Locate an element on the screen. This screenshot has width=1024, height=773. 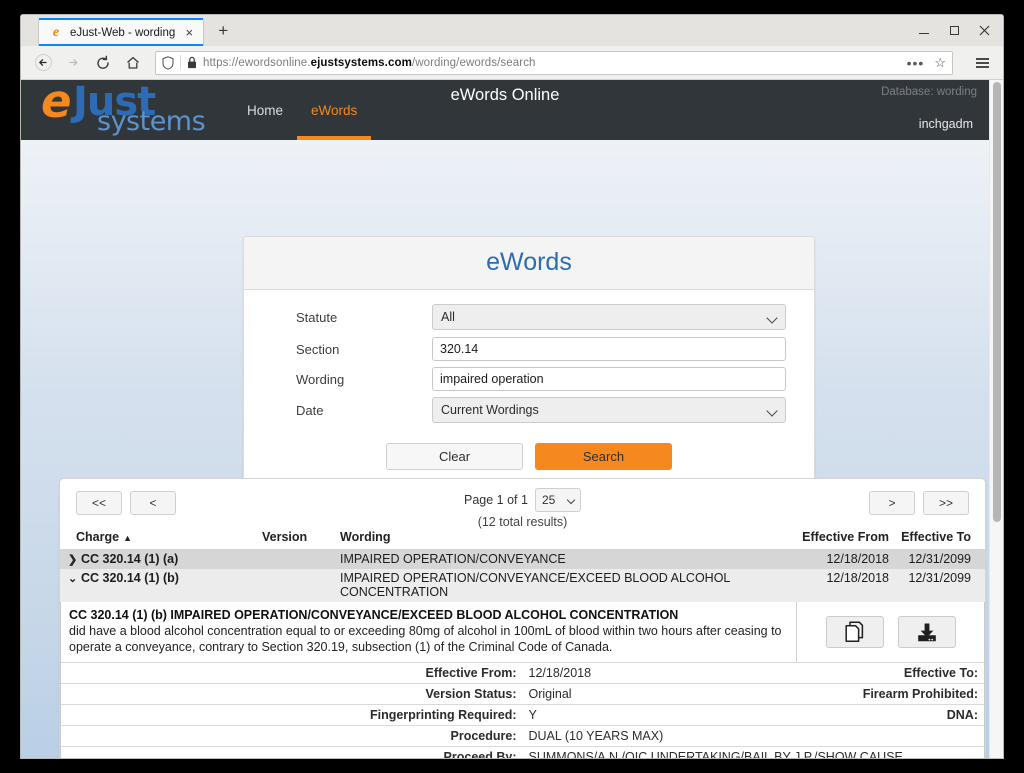
download-icon is located at coordinates (926, 632).